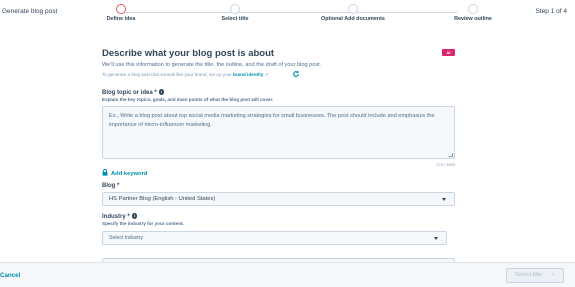  I want to click on select-title-button: Select title ›, so click(535, 275).